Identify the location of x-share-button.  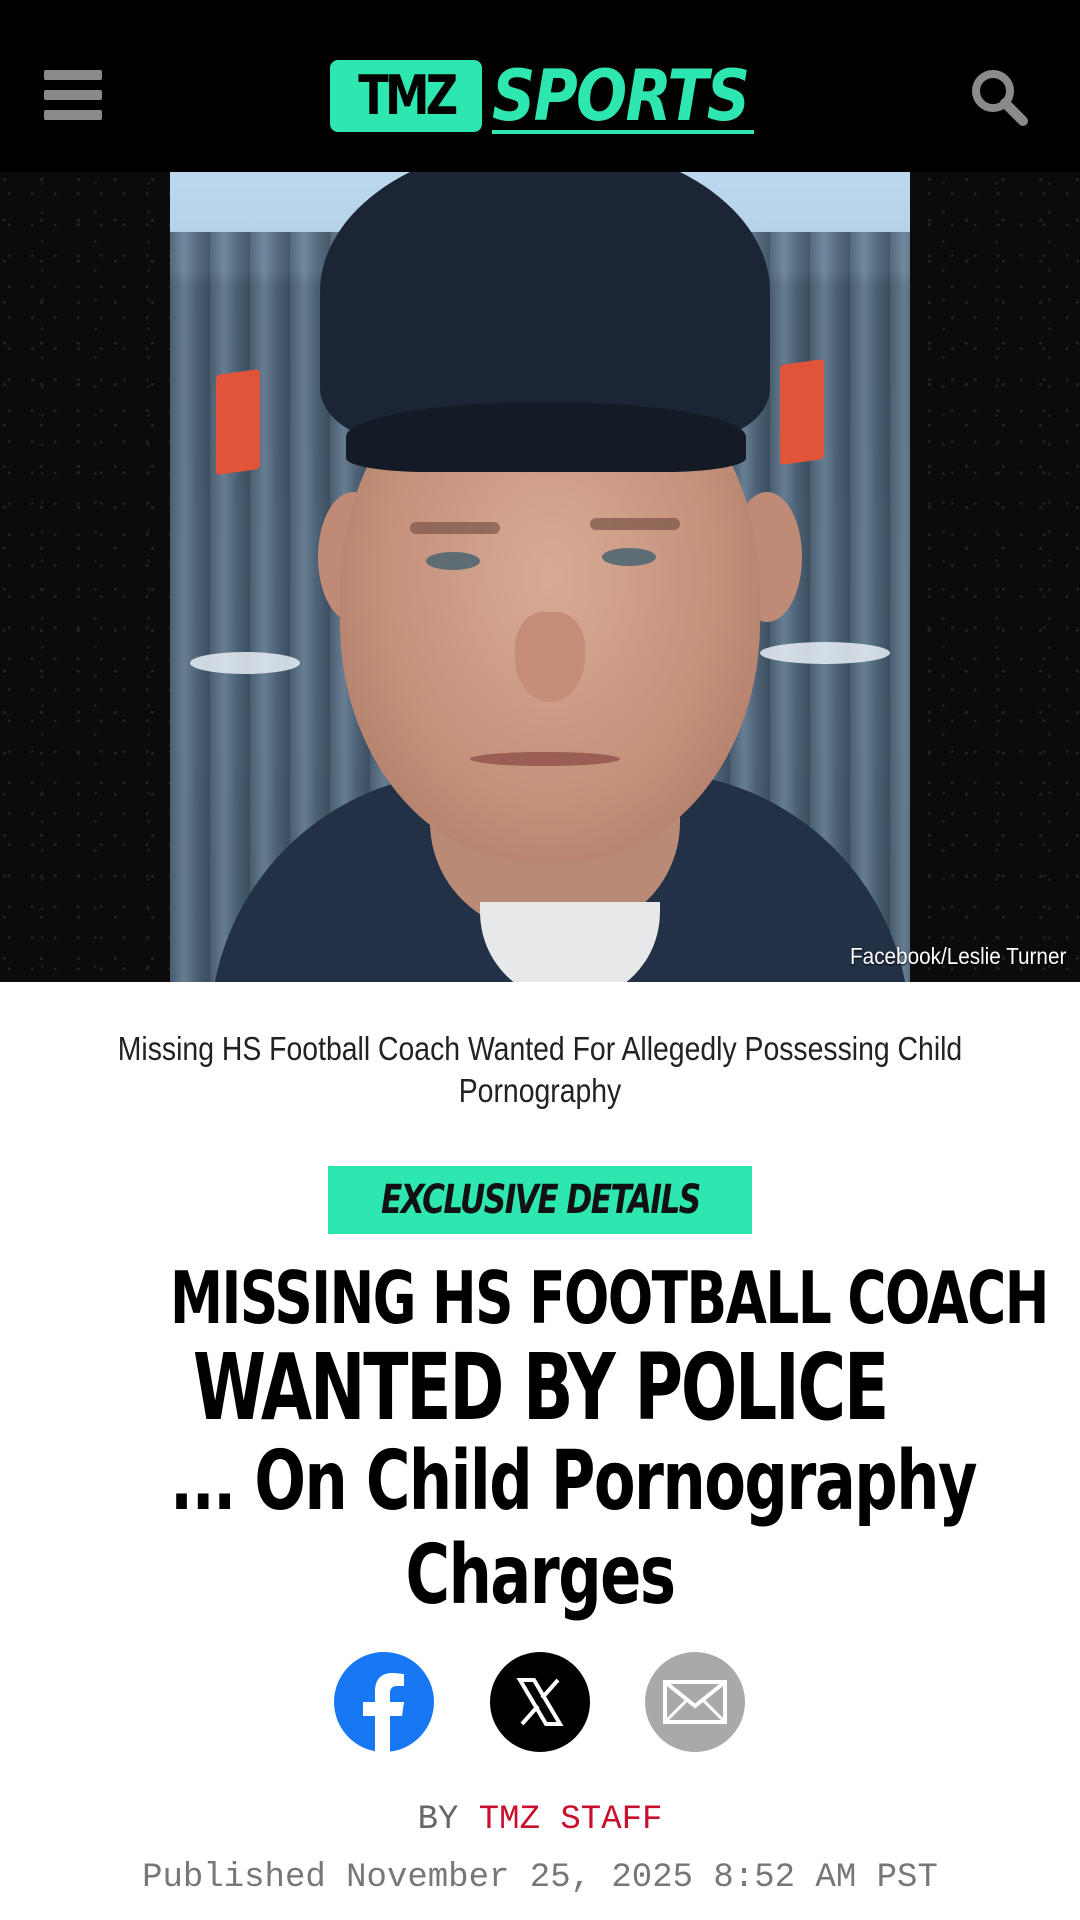
(540, 1702).